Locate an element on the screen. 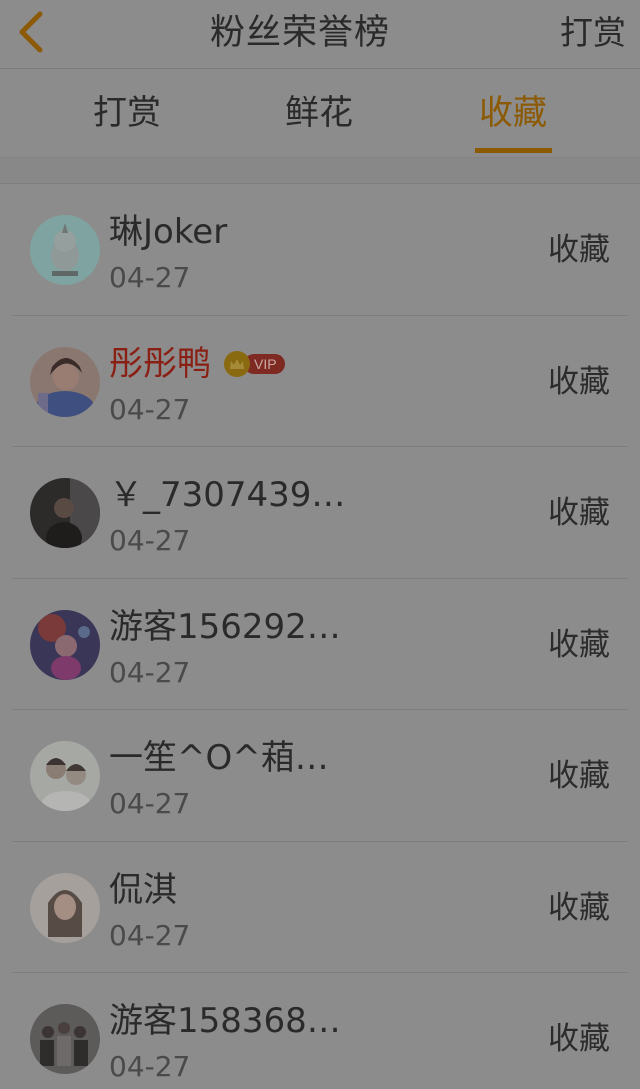 The height and width of the screenshot is (1089, 640). list-item: 侃淇 04-27 收藏 is located at coordinates (320, 907).